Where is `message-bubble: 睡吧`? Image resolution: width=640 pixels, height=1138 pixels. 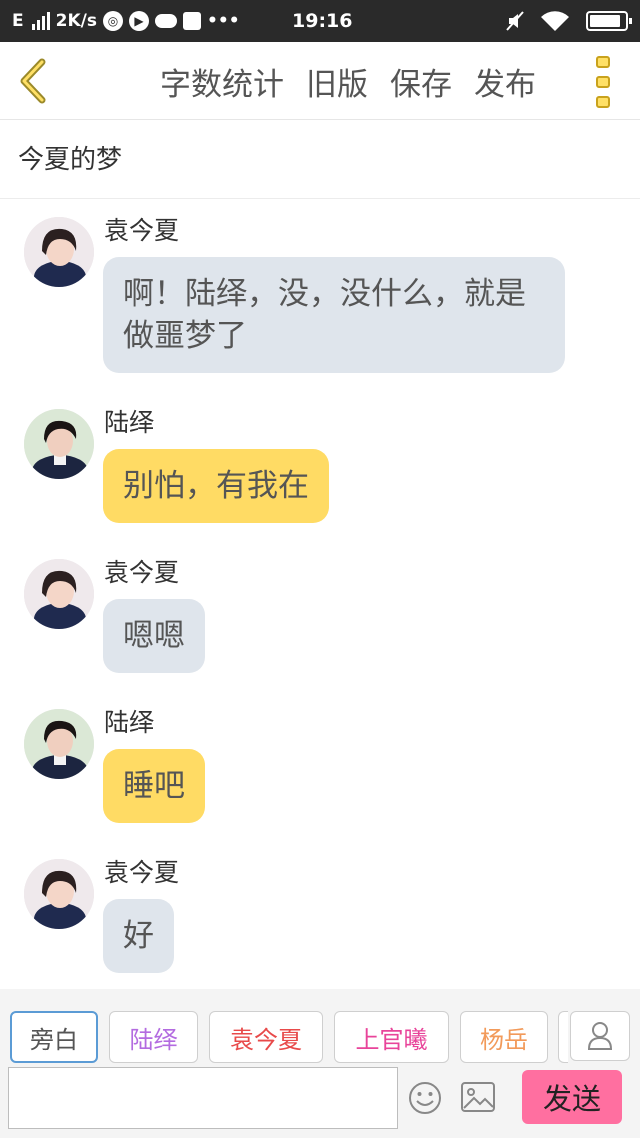
message-bubble: 睡吧 is located at coordinates (154, 786).